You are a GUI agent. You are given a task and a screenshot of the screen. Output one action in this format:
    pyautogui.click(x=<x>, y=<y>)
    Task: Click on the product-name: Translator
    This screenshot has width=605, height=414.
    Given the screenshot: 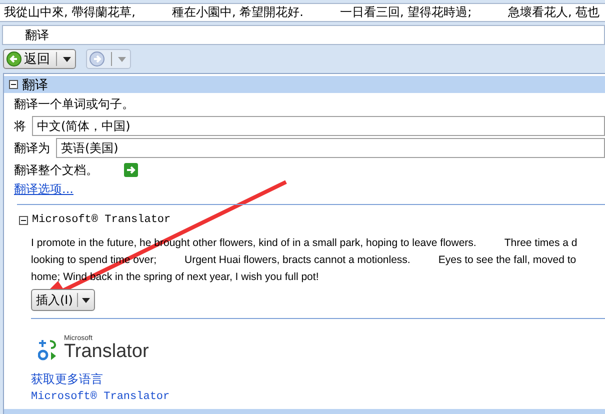 What is the action you would take?
    pyautogui.click(x=106, y=351)
    